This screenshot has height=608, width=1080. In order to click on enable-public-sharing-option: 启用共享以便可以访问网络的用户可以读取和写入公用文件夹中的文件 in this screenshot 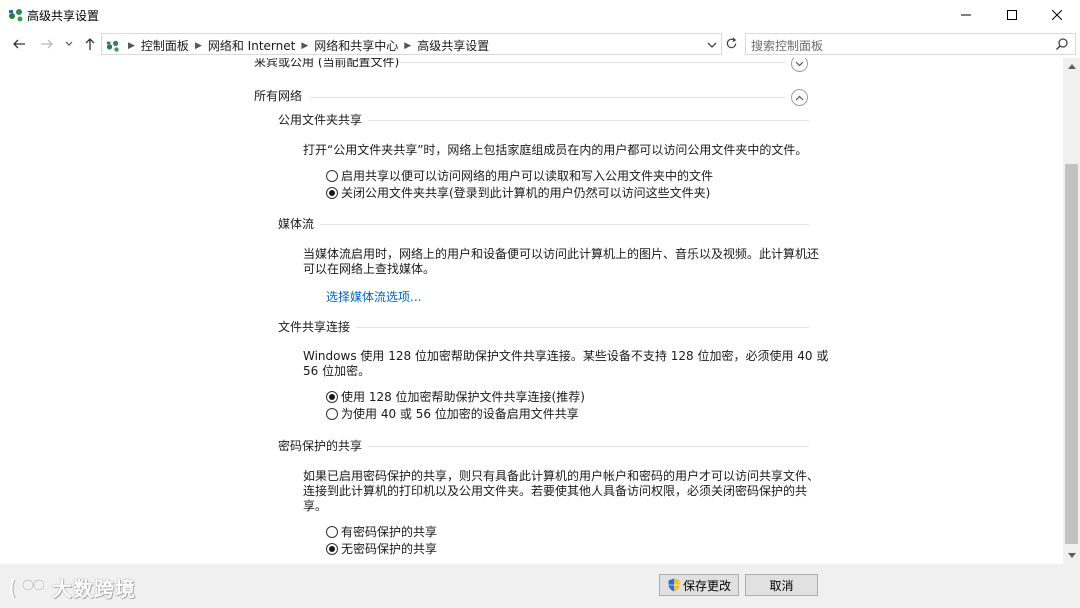, I will do `click(519, 175)`.